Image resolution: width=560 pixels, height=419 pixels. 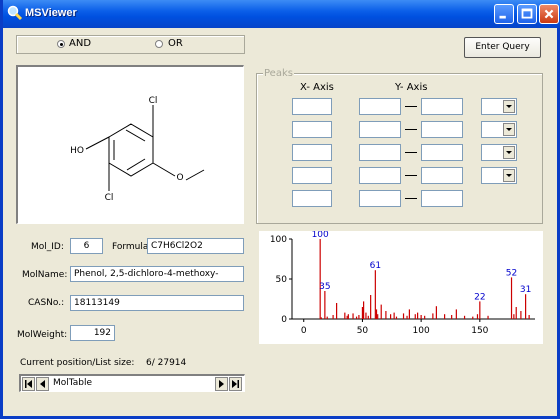 I want to click on maximize-icon, so click(x=527, y=13).